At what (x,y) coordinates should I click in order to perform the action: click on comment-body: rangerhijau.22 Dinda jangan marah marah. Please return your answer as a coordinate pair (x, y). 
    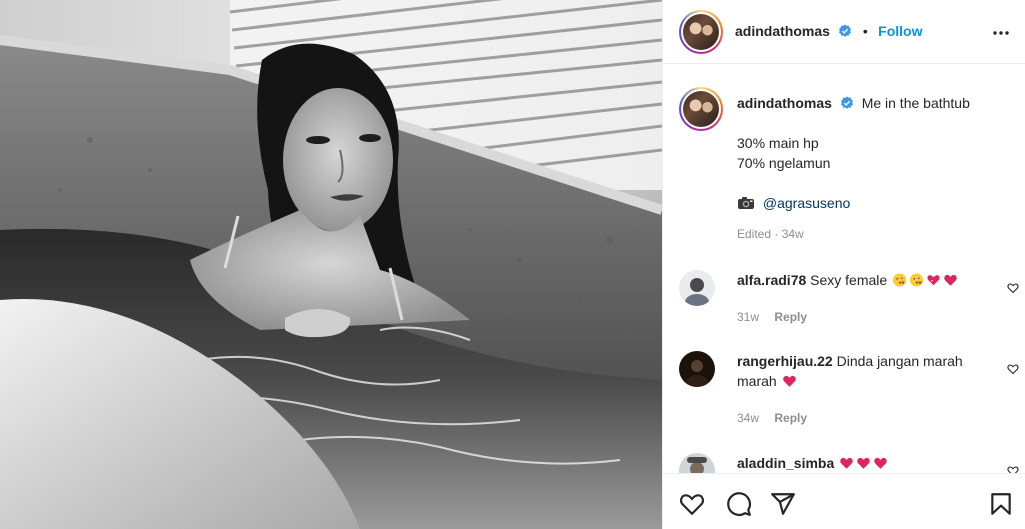
    Looking at the image, I should click on (862, 371).